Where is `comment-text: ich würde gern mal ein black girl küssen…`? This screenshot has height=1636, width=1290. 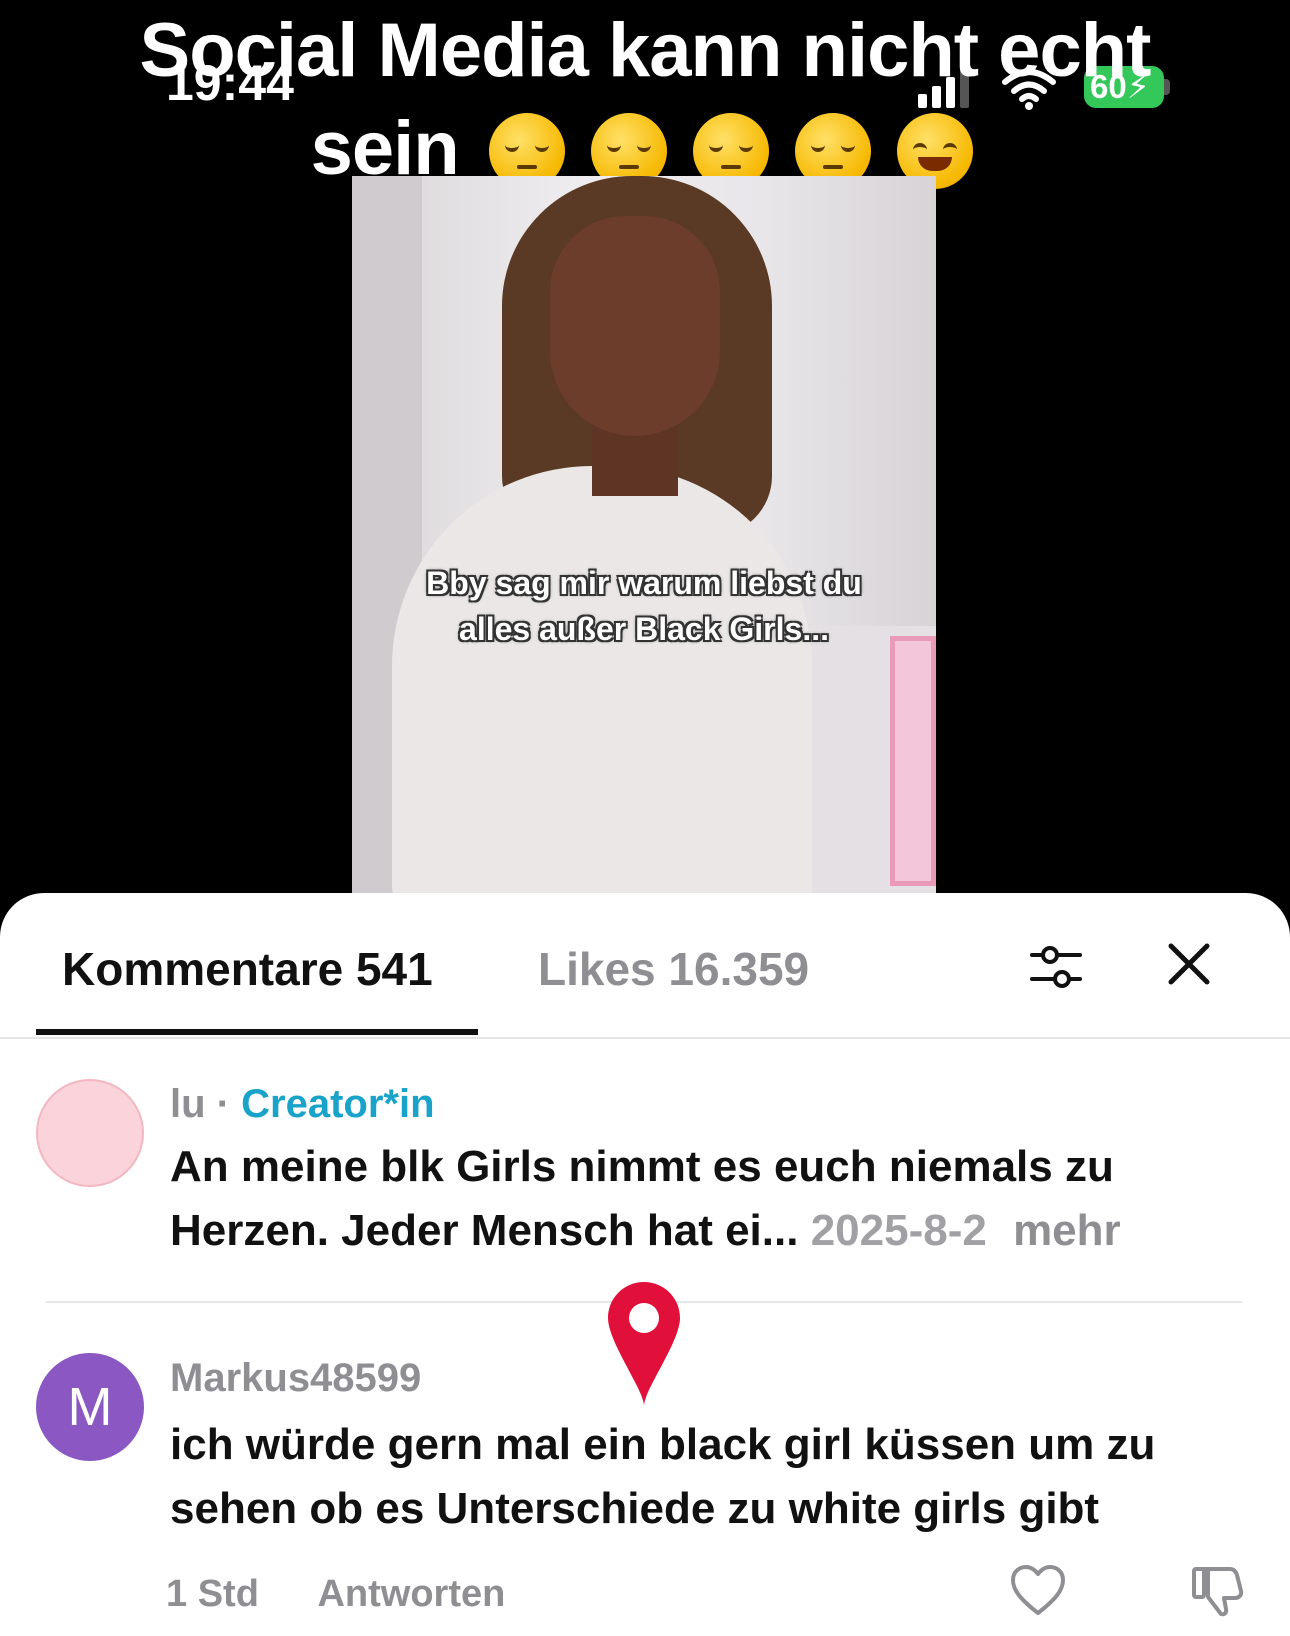 comment-text: ich würde gern mal ein black girl küssen… is located at coordinates (690, 1477).